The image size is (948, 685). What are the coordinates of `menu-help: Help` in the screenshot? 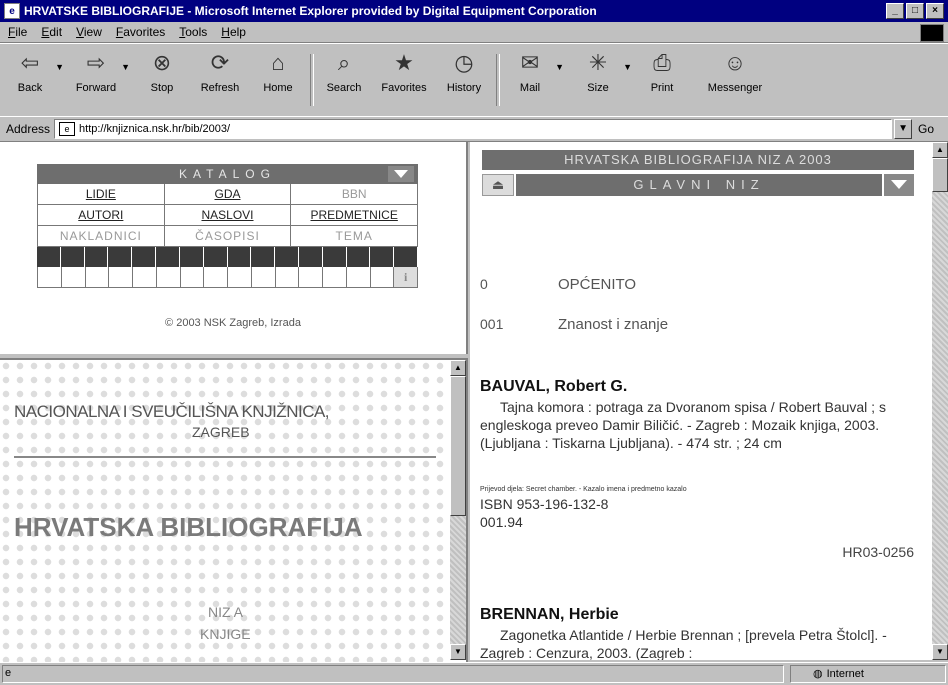 It's located at (233, 32).